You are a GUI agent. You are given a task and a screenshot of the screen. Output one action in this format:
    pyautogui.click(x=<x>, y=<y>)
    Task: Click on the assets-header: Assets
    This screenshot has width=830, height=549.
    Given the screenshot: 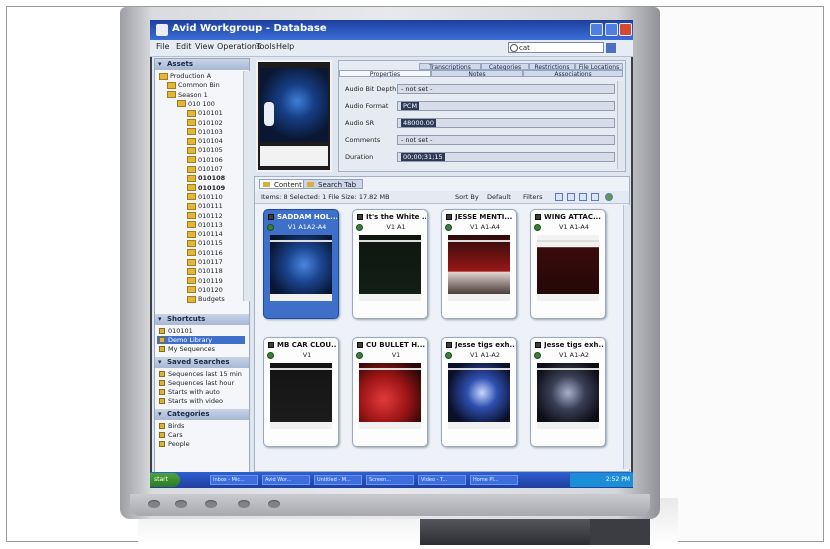 What is the action you would take?
    pyautogui.click(x=202, y=64)
    